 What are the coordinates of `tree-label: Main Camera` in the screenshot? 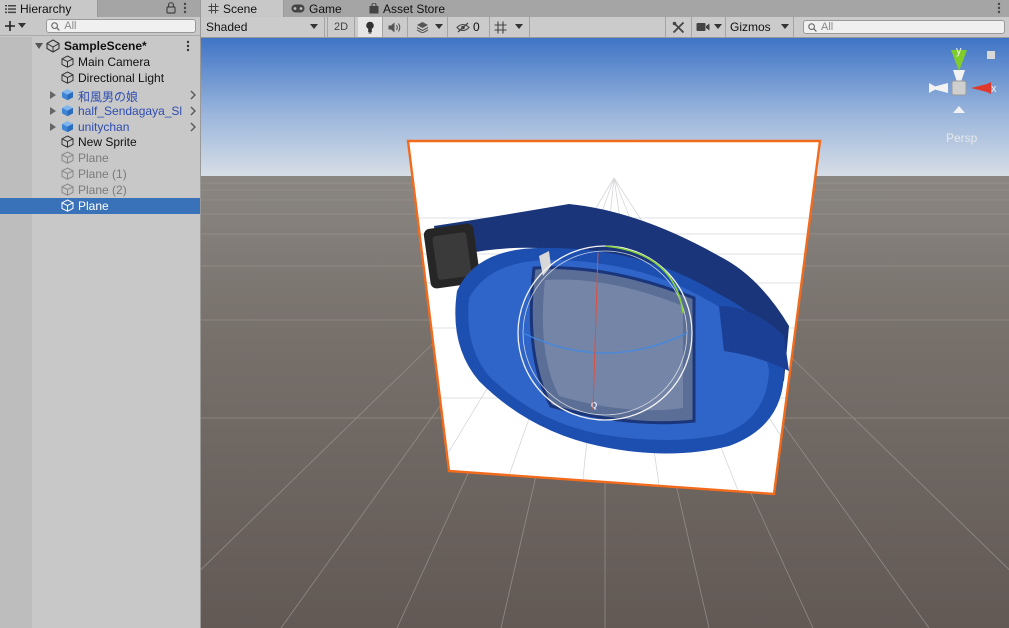 It's located at (114, 62).